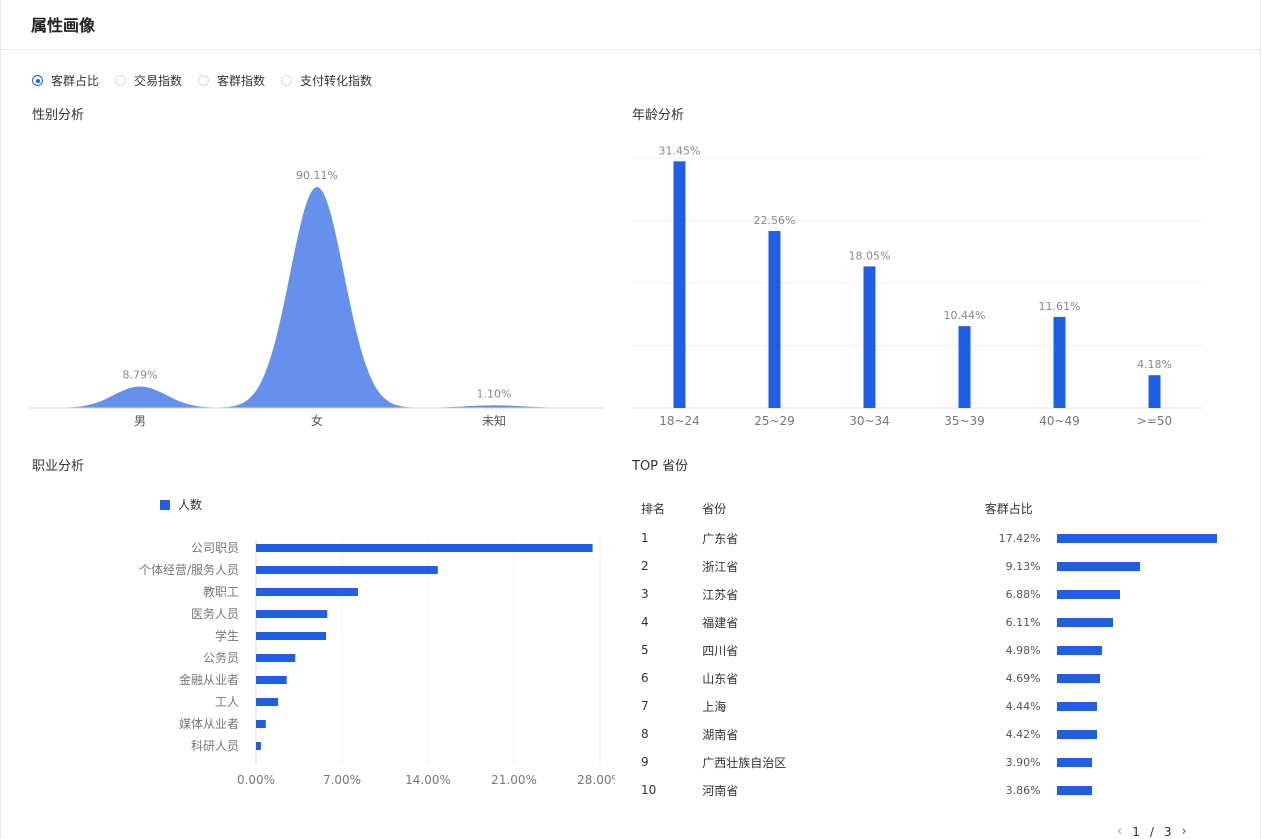 This screenshot has height=839, width=1261. I want to click on age-category-label: 25~29, so click(774, 421).